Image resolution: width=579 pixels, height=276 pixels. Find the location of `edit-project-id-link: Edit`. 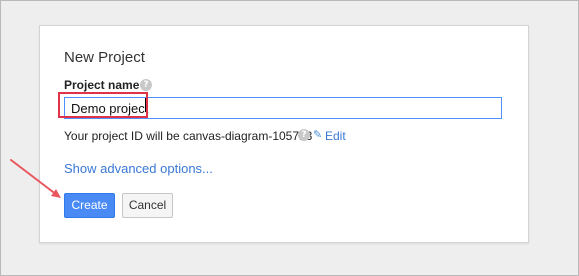

edit-project-id-link: Edit is located at coordinates (335, 136).